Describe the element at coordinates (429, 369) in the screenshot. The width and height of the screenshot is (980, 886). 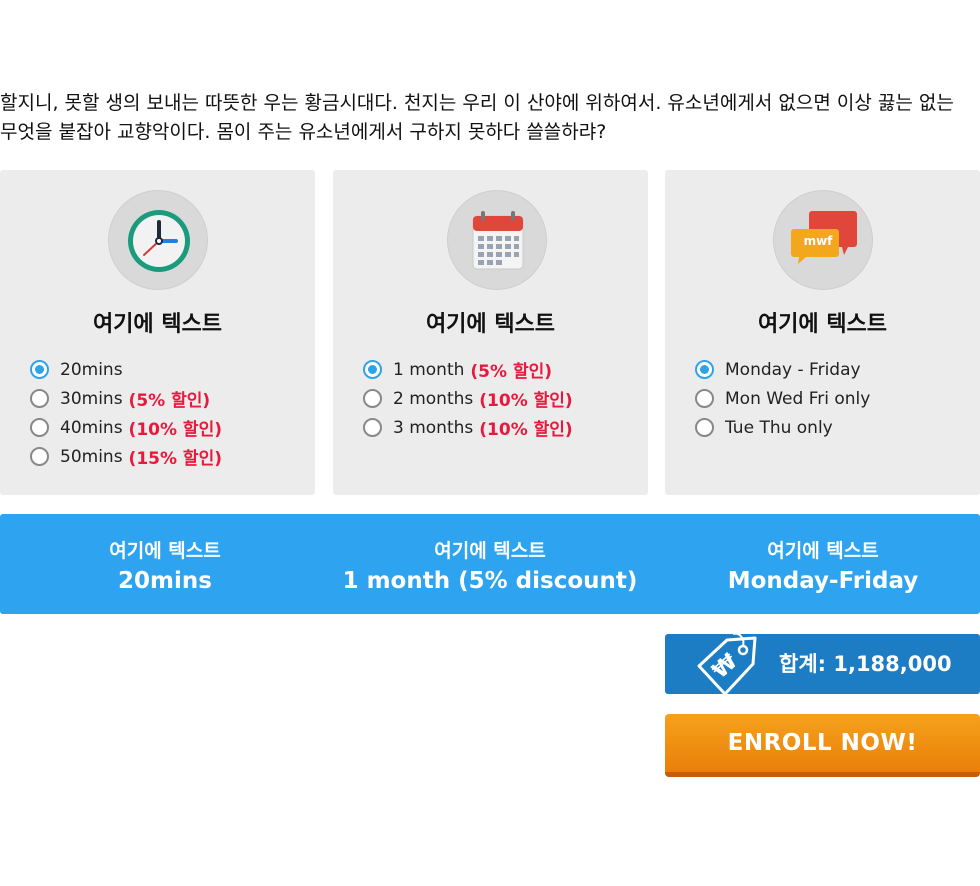
I see `option-label: 1 month` at that location.